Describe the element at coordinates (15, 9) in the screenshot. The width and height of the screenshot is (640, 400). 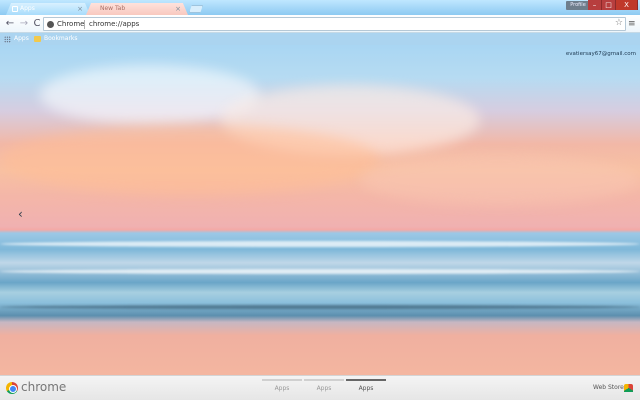
I see `tab-favicon-icon` at that location.